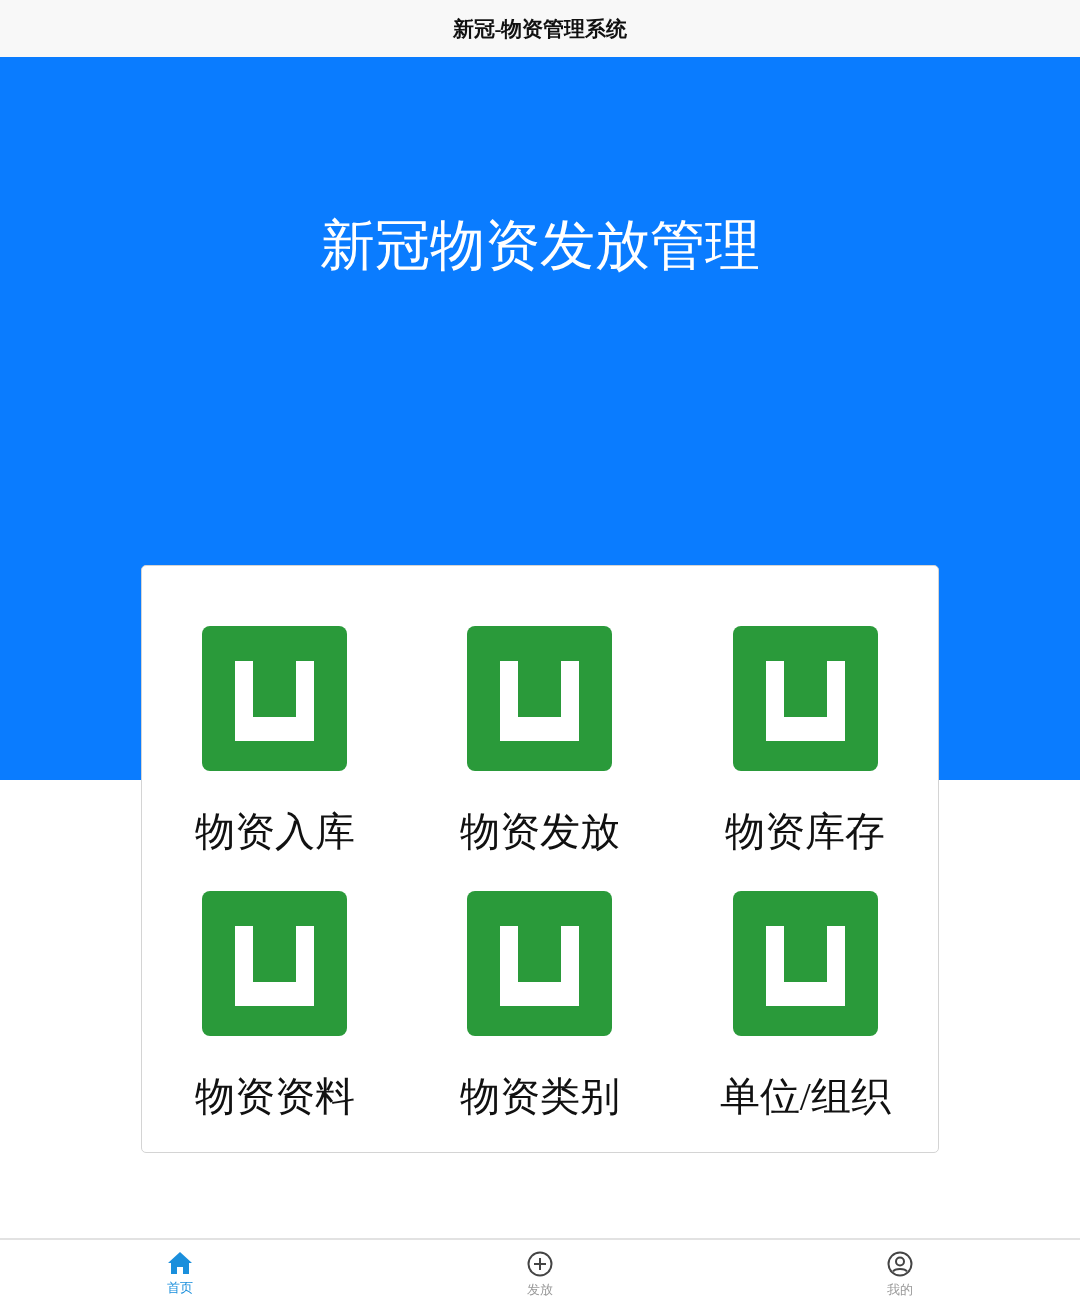  Describe the element at coordinates (540, 29) in the screenshot. I see `header-title: 新冠-物资管理系统` at that location.